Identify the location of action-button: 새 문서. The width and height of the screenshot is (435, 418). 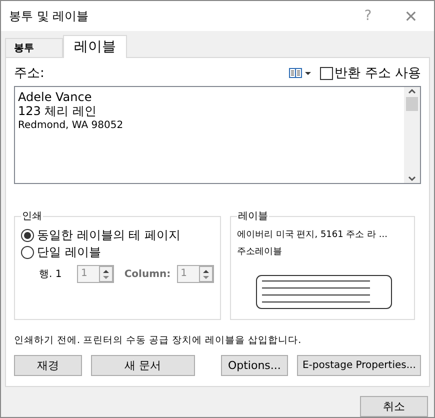
(142, 365).